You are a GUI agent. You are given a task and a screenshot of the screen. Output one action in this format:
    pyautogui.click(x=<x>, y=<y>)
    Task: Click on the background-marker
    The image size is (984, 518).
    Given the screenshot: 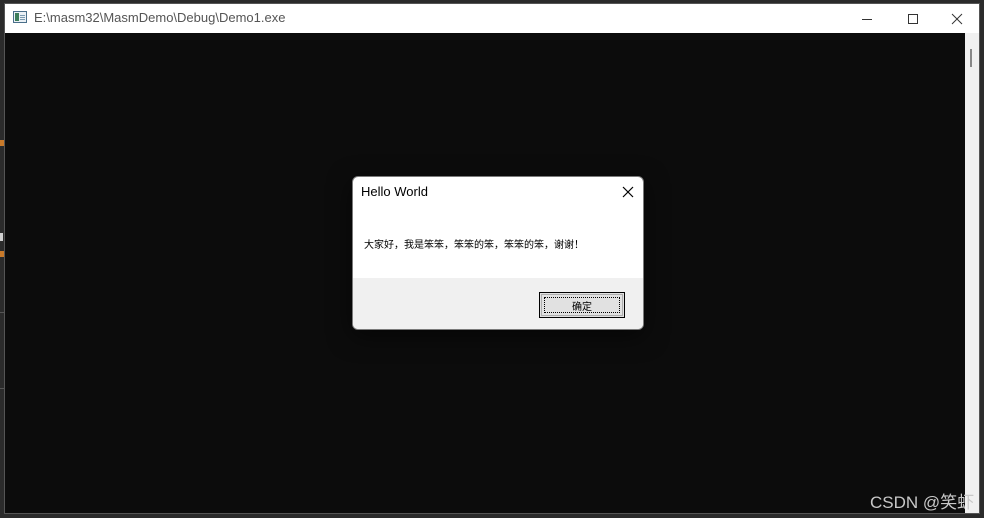 What is the action you would take?
    pyautogui.click(x=1, y=237)
    